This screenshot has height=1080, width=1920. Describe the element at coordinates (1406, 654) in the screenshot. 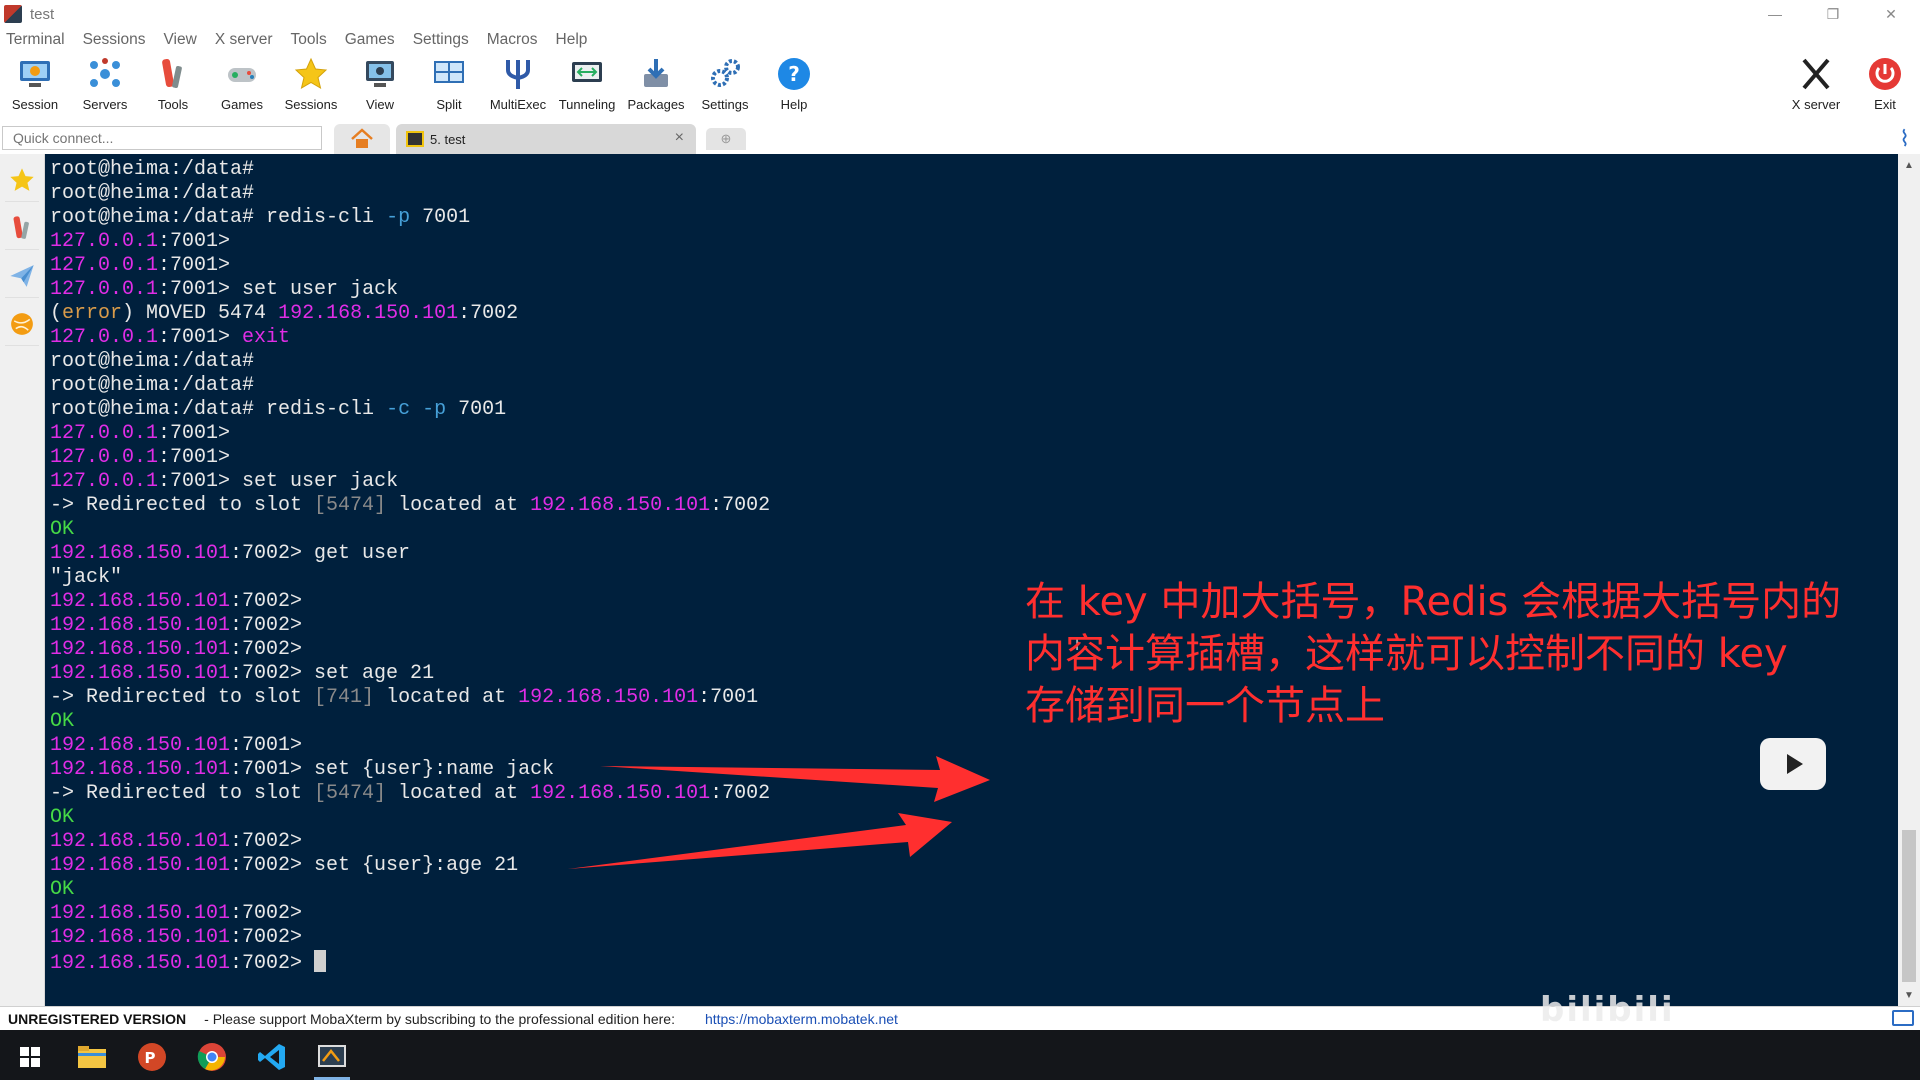

I see `annotation-line: 内容计算插槽，这样就可以控制不同的 key` at that location.